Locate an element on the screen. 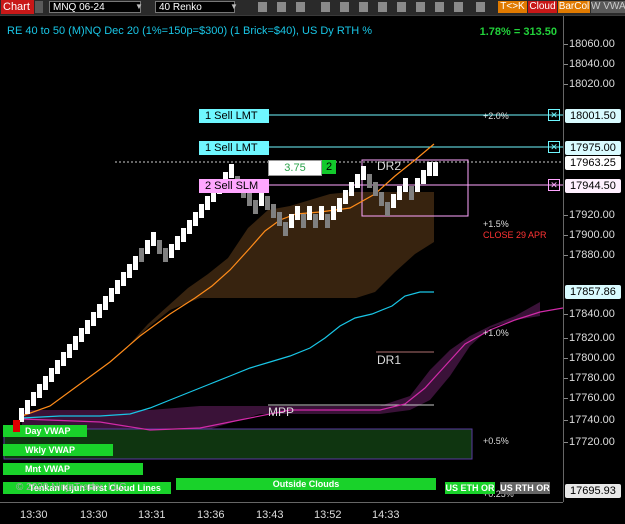 The height and width of the screenshot is (524, 625). indicators-icon is located at coordinates (344, 7).